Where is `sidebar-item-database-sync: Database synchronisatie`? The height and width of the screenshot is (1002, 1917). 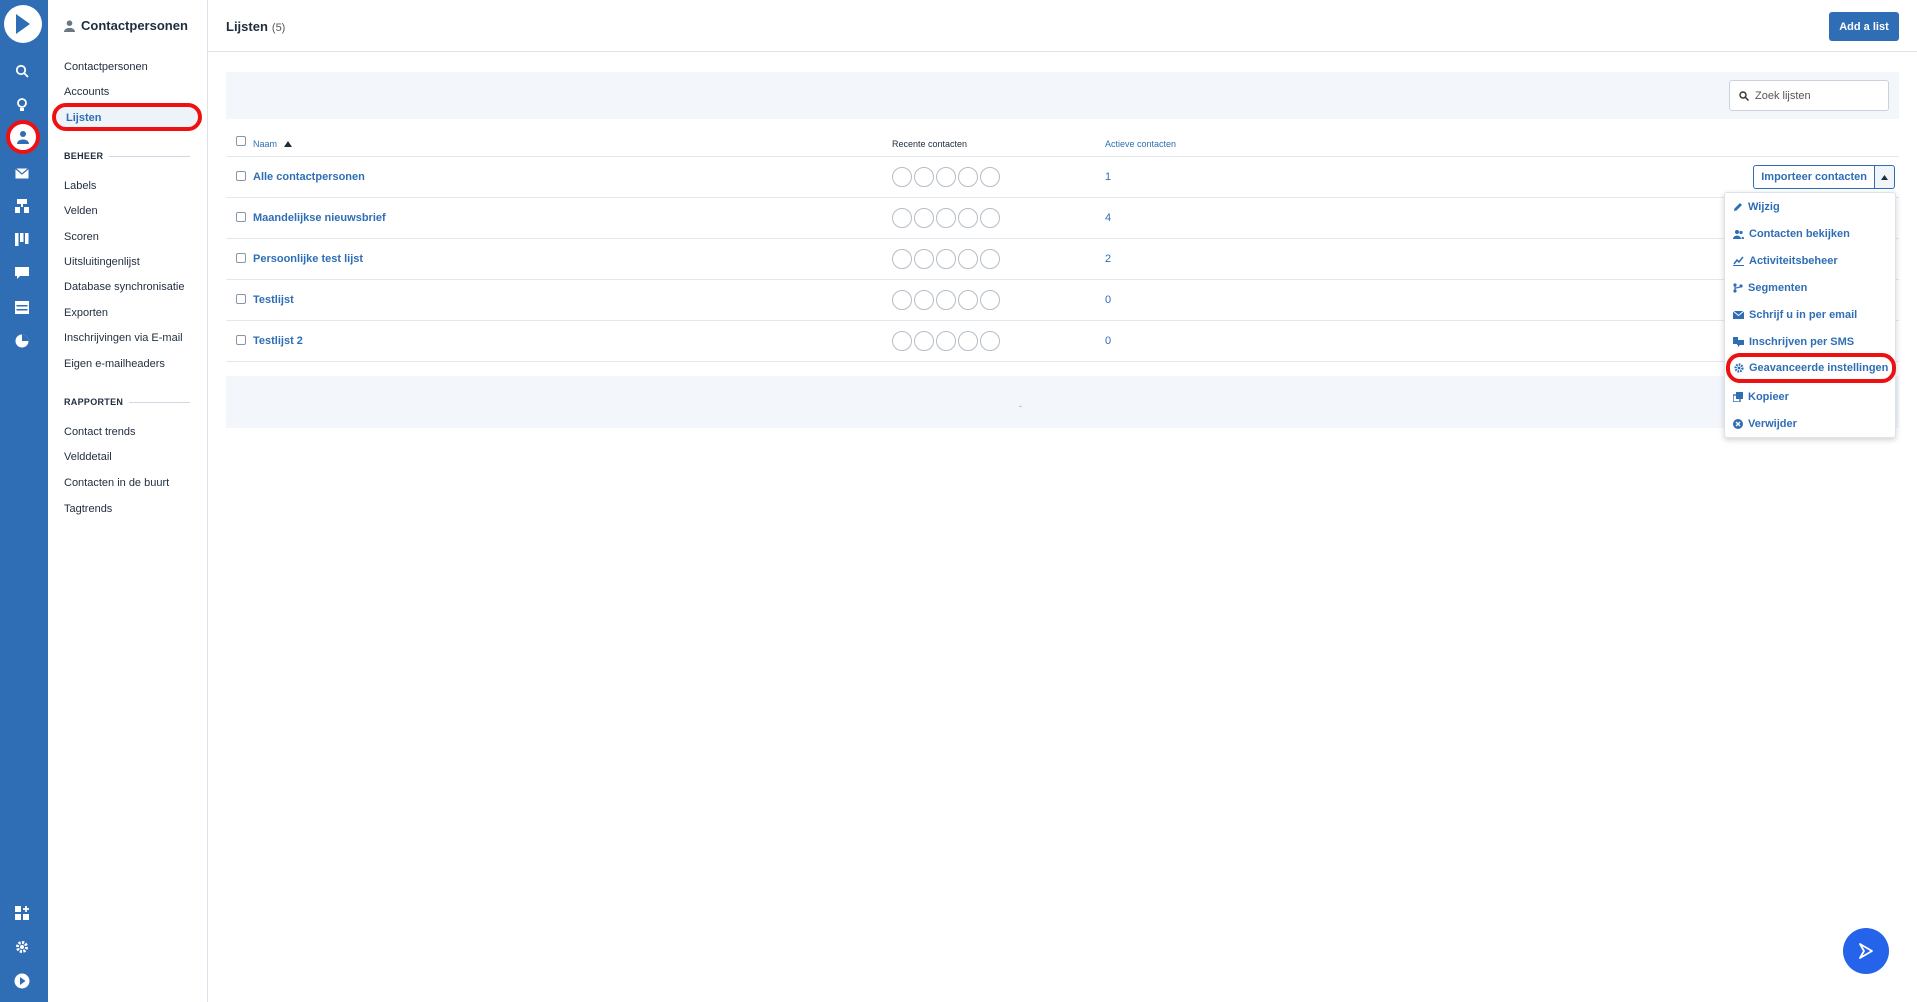
sidebar-item-database-sync: Database synchronisatie is located at coordinates (124, 287).